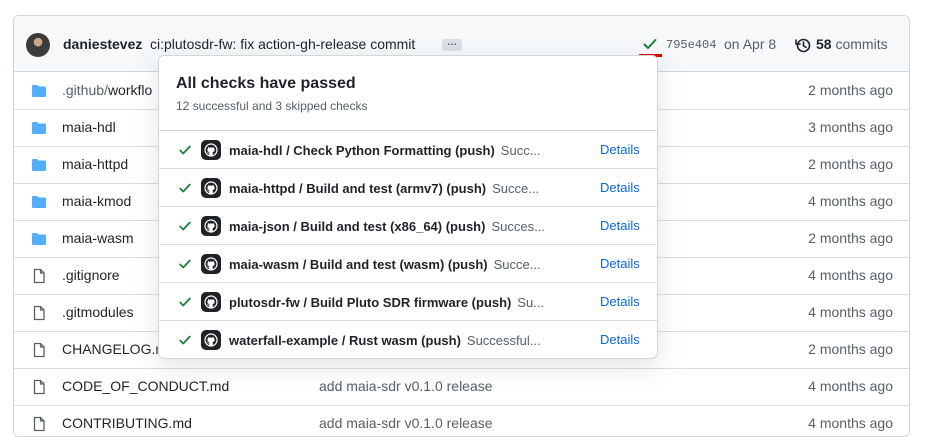 The height and width of the screenshot is (437, 926). I want to click on checks-popover-title: All checks have passed, so click(266, 83).